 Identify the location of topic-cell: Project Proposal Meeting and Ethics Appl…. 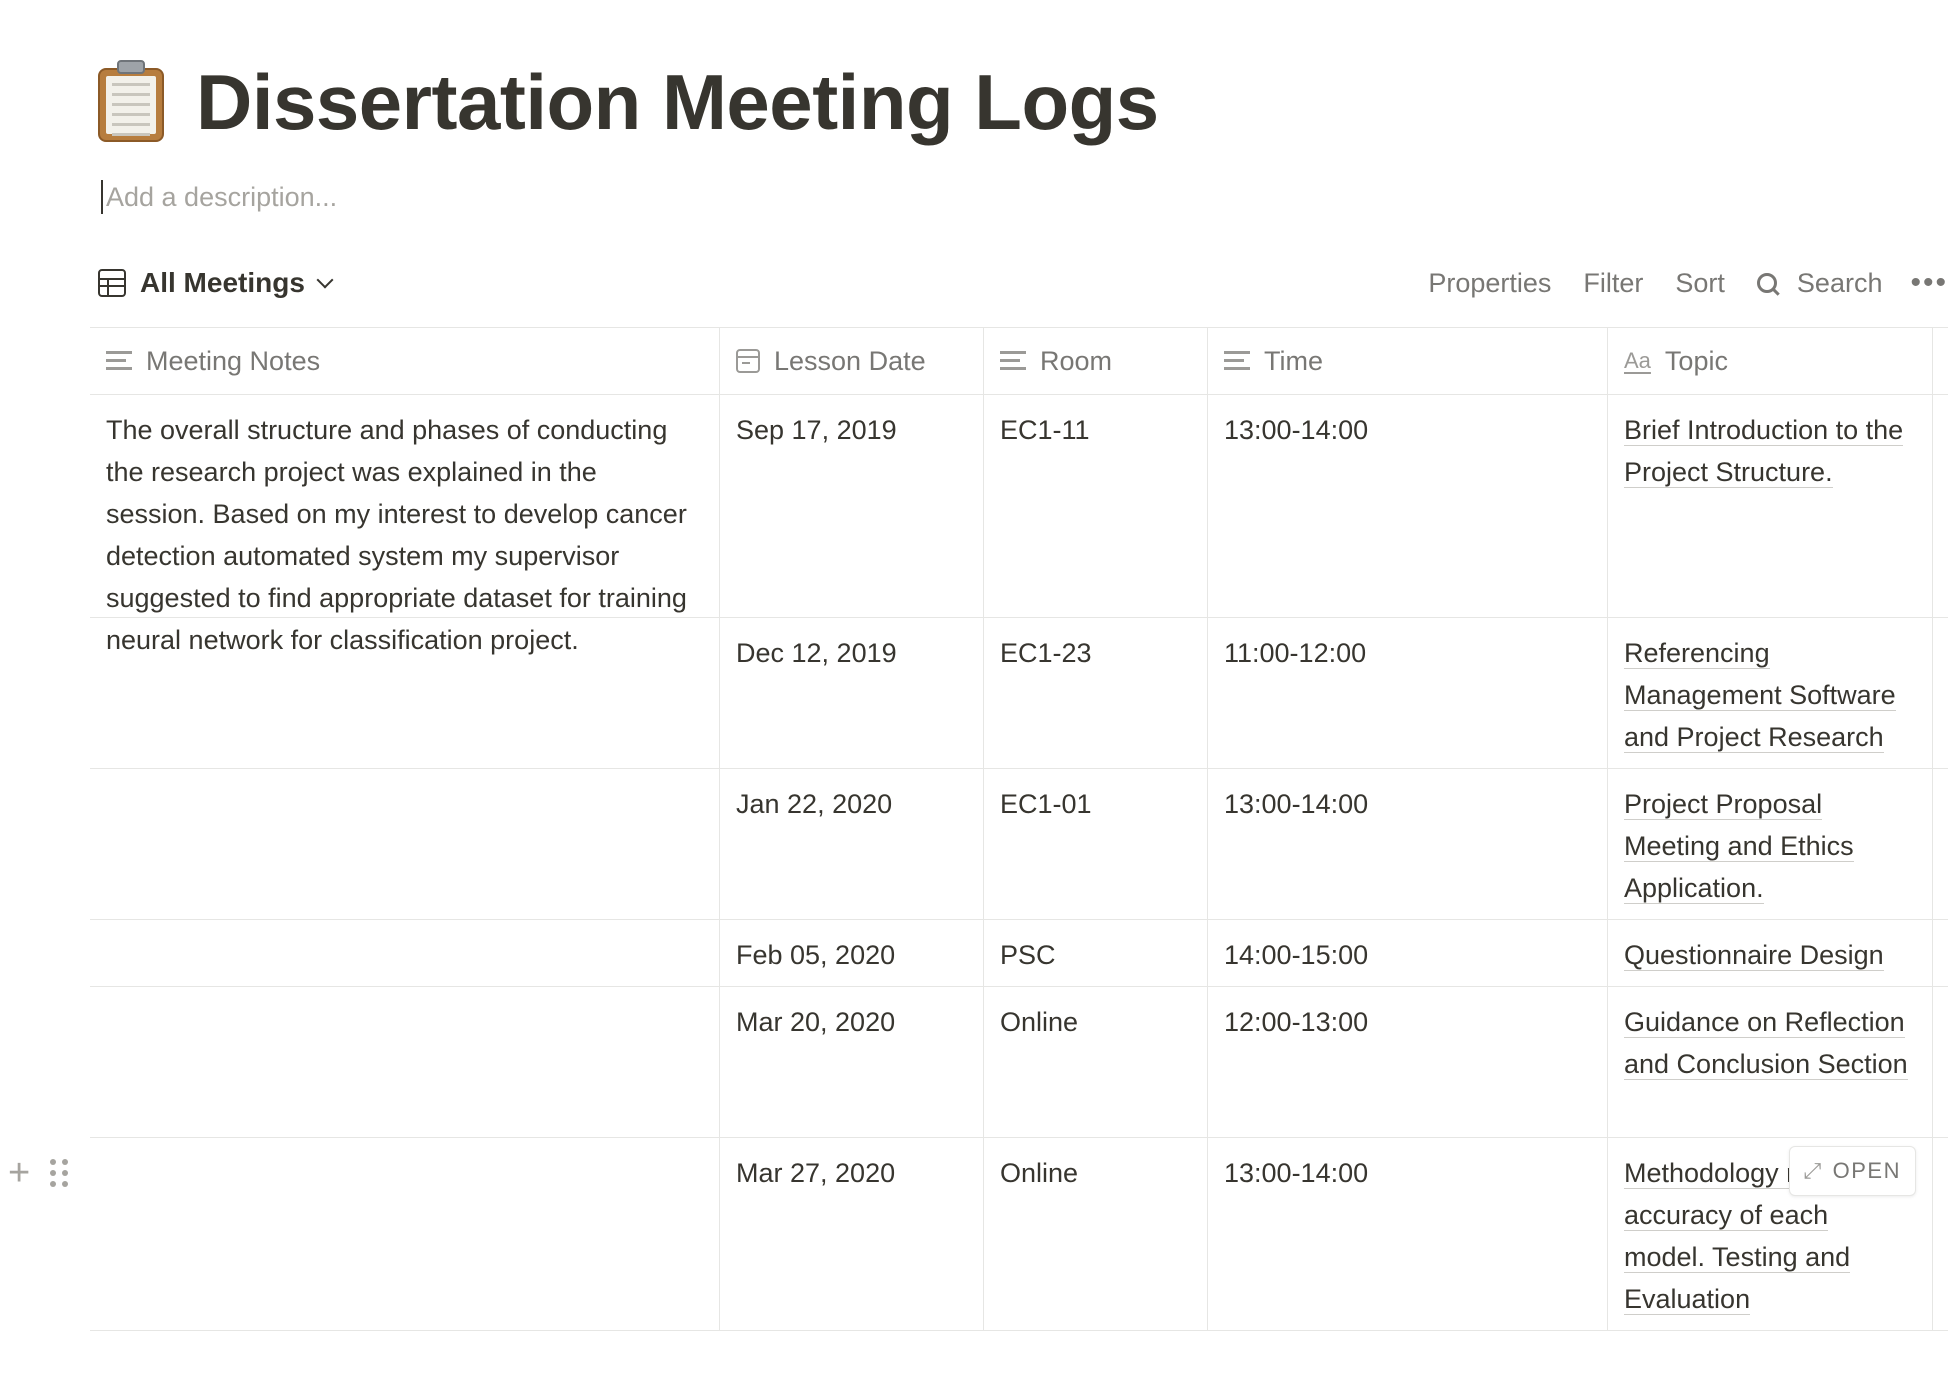
(1770, 844).